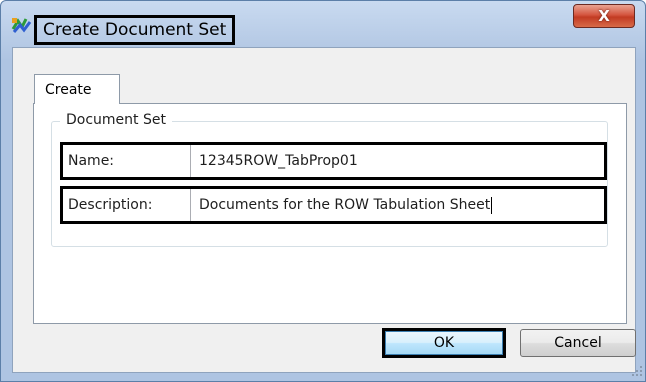  Describe the element at coordinates (116, 120) in the screenshot. I see `group-legend: Document Set` at that location.